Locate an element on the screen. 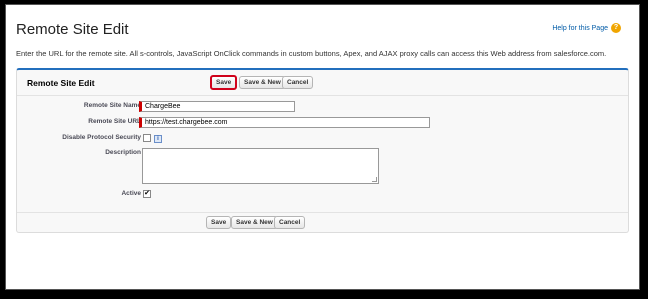 The height and width of the screenshot is (299, 648). active-checkbox: ✔ is located at coordinates (147, 194).